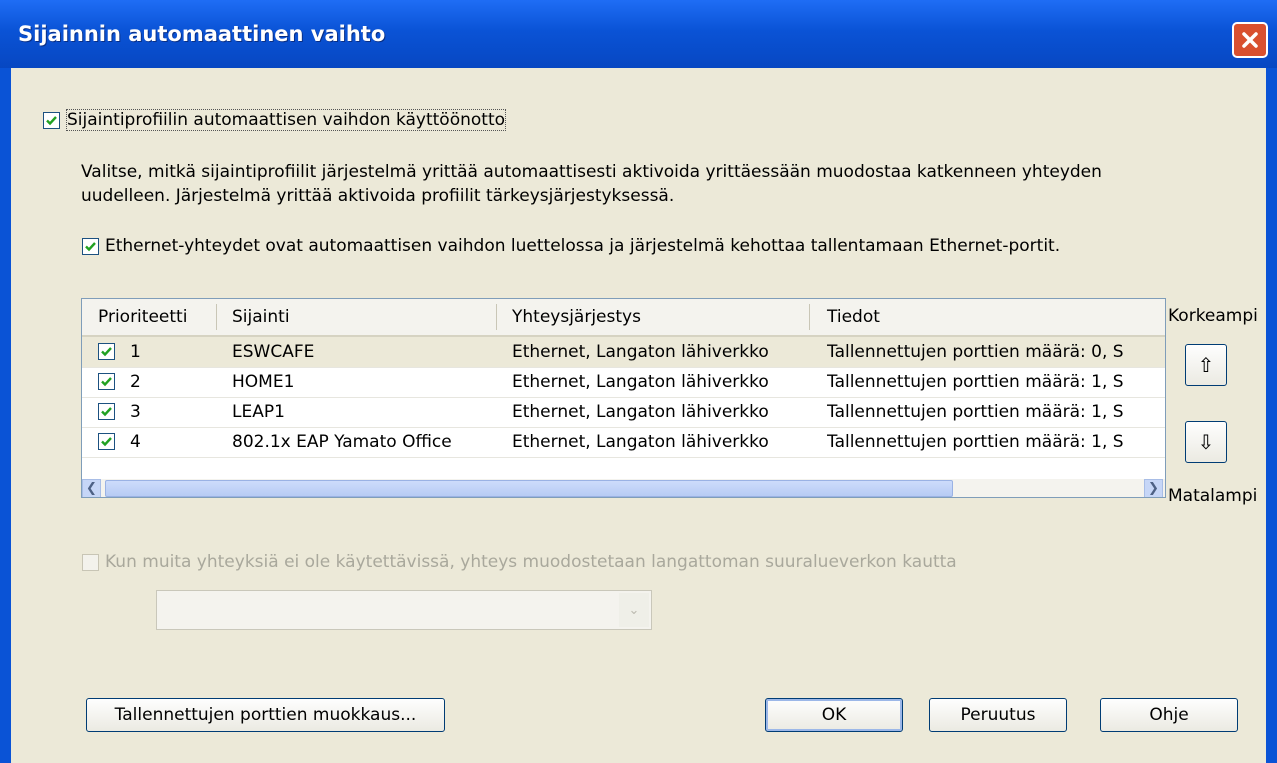 The width and height of the screenshot is (1277, 763). What do you see at coordinates (1213, 316) in the screenshot?
I see `higher-priority-label: Korkeampi` at bounding box center [1213, 316].